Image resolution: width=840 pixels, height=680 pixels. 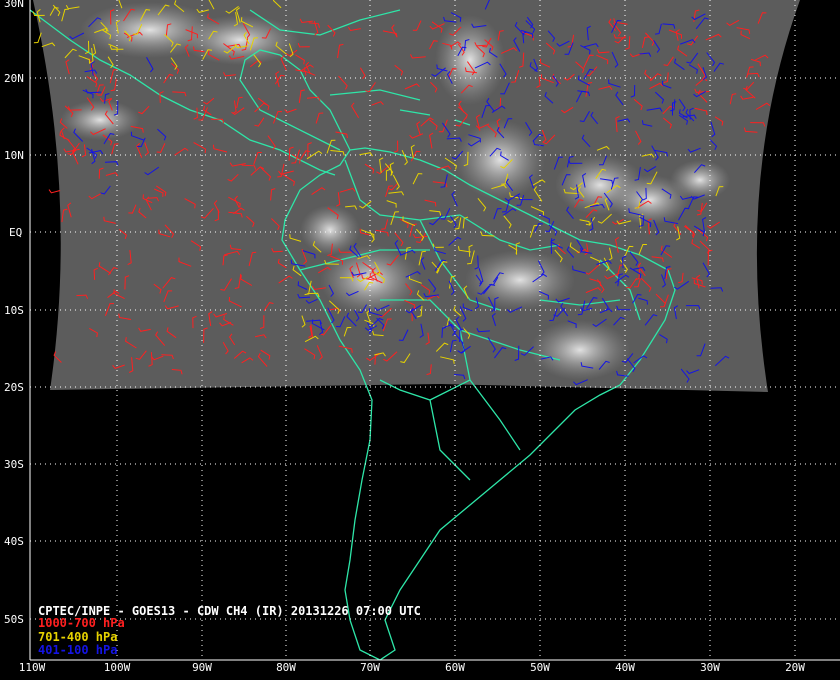 I want to click on legend-low-level: 1000-700 hPa, so click(x=81, y=623).